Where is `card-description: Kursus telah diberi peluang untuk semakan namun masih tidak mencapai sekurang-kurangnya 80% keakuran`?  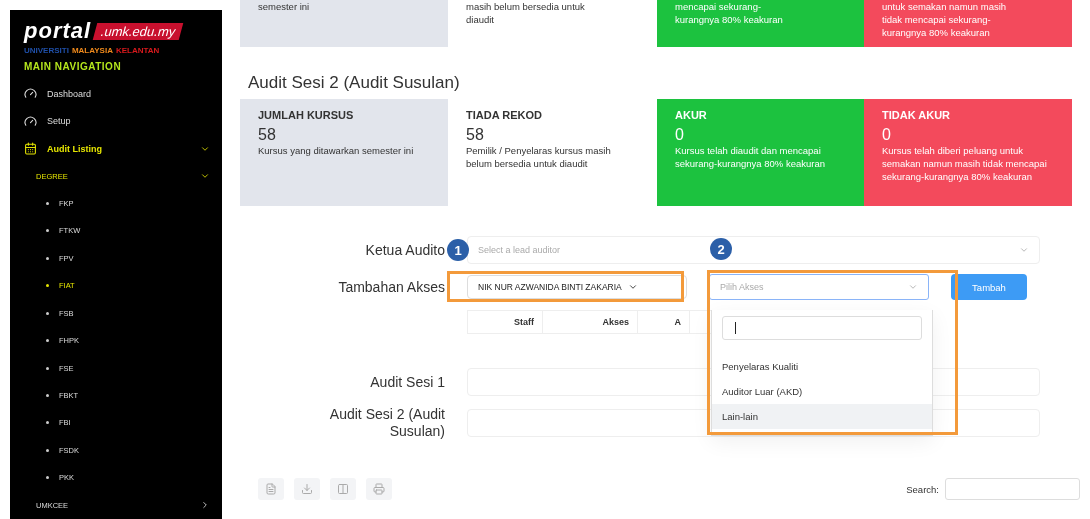 card-description: Kursus telah diberi peluang untuk semakan namun masih tidak mencapai sekurang-kurangnya 80% keakuran is located at coordinates (965, 163).